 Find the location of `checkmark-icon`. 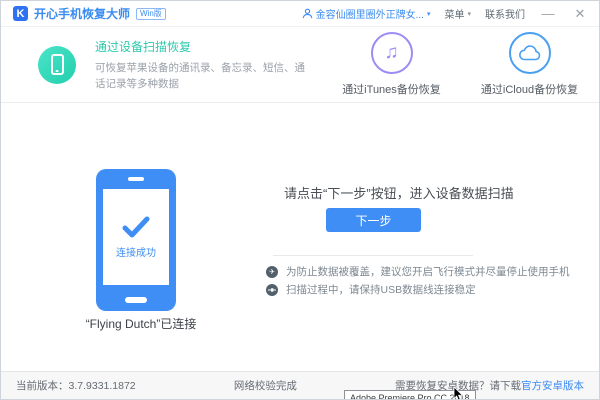

checkmark-icon is located at coordinates (136, 226).